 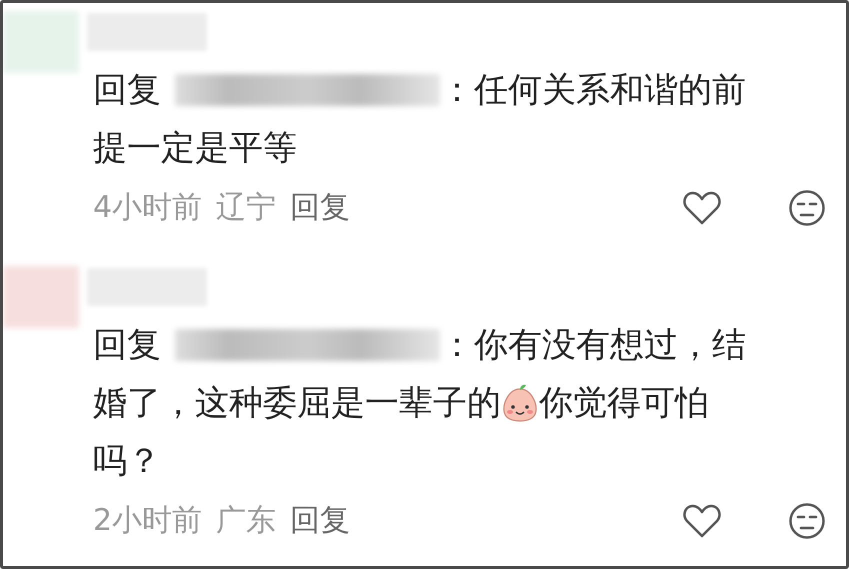 I want to click on timestamp: 2小时前, so click(x=147, y=521).